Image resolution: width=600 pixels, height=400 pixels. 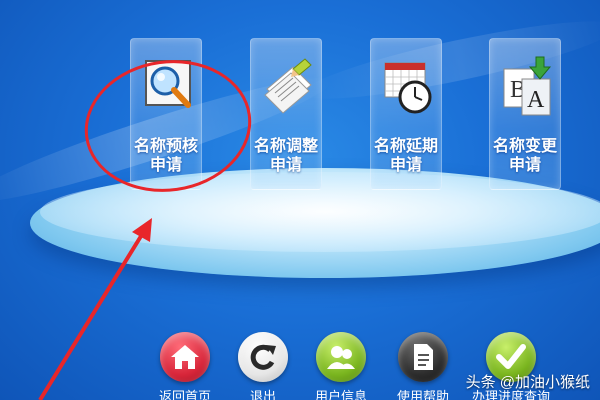 I want to click on exit-button: 退出, so click(x=263, y=366).